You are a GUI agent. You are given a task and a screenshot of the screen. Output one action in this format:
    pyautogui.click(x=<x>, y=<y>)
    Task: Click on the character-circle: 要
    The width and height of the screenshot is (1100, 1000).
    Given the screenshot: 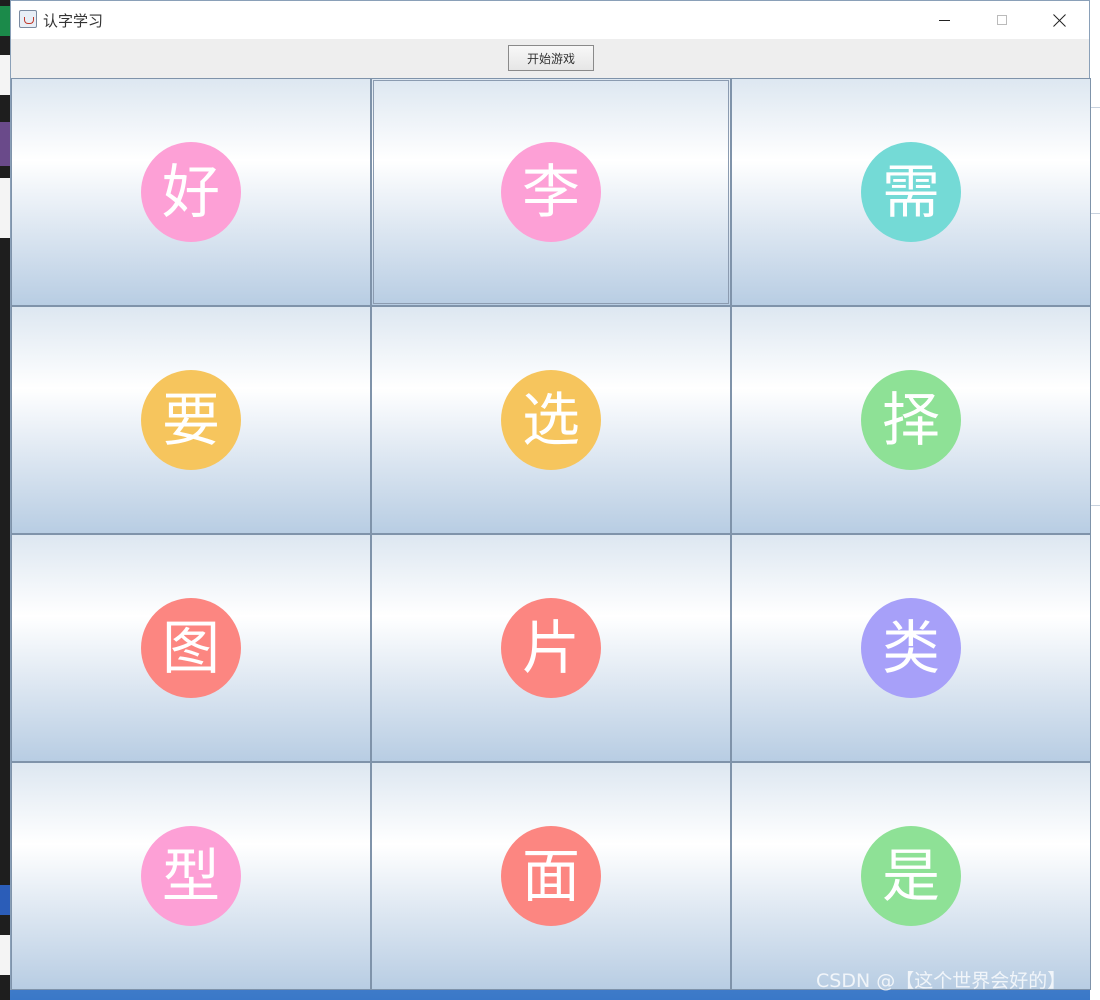 What is the action you would take?
    pyautogui.click(x=191, y=420)
    